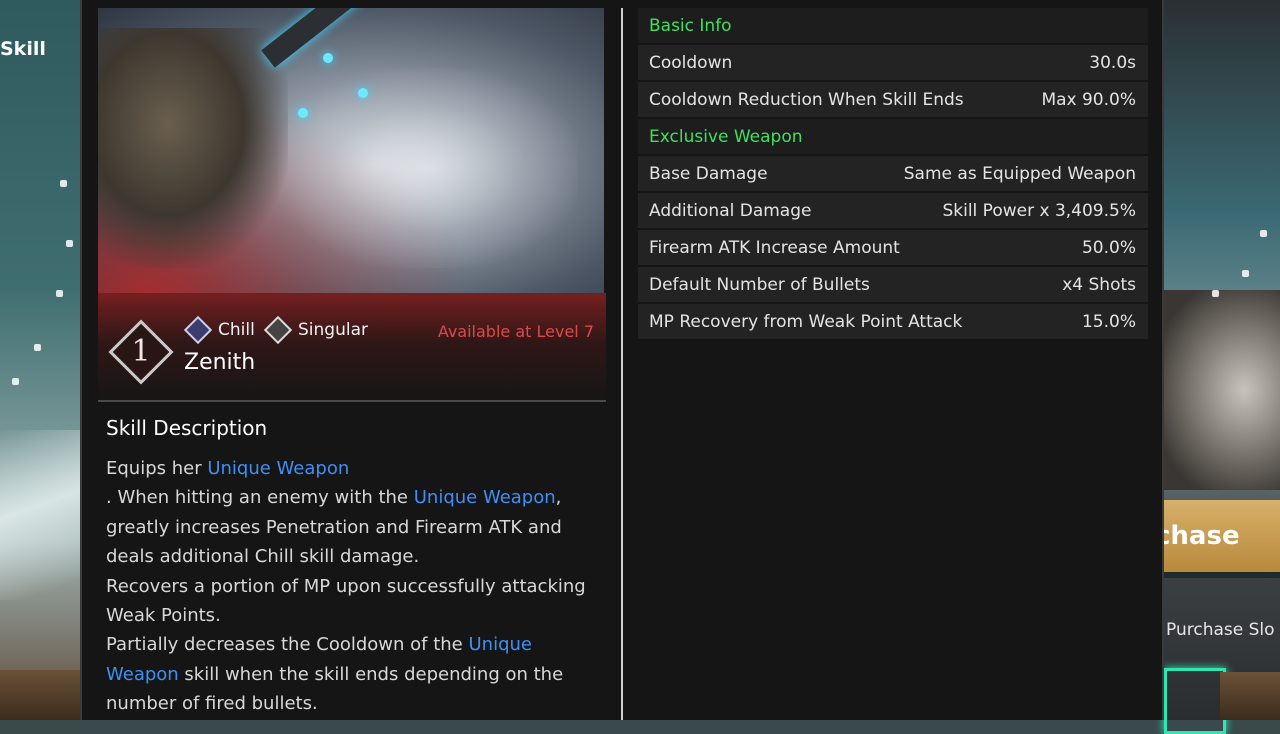  What do you see at coordinates (690, 25) in the screenshot?
I see `section-title: Basic Info` at bounding box center [690, 25].